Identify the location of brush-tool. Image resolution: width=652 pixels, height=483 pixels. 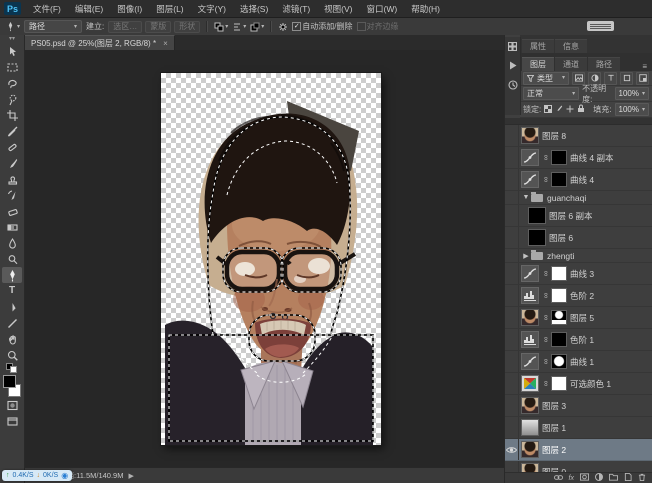
(12, 163).